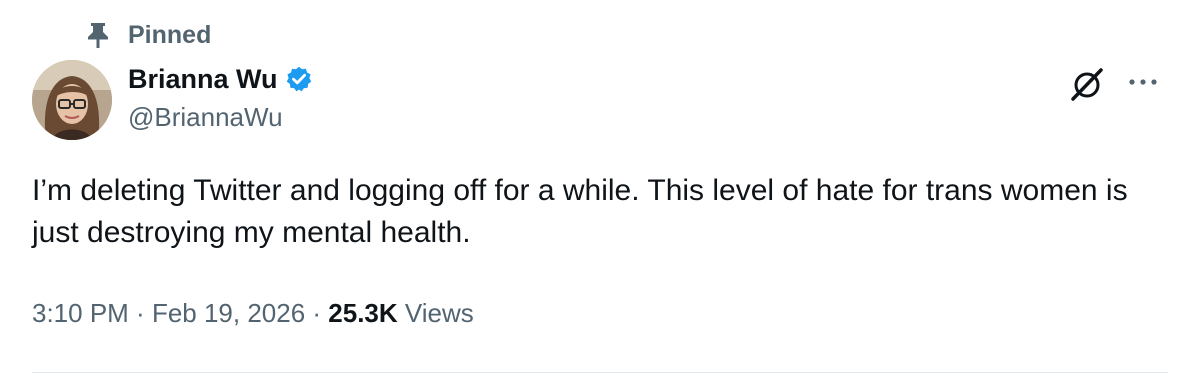  I want to click on tweet-date: Feb 19, 2026, so click(228, 313).